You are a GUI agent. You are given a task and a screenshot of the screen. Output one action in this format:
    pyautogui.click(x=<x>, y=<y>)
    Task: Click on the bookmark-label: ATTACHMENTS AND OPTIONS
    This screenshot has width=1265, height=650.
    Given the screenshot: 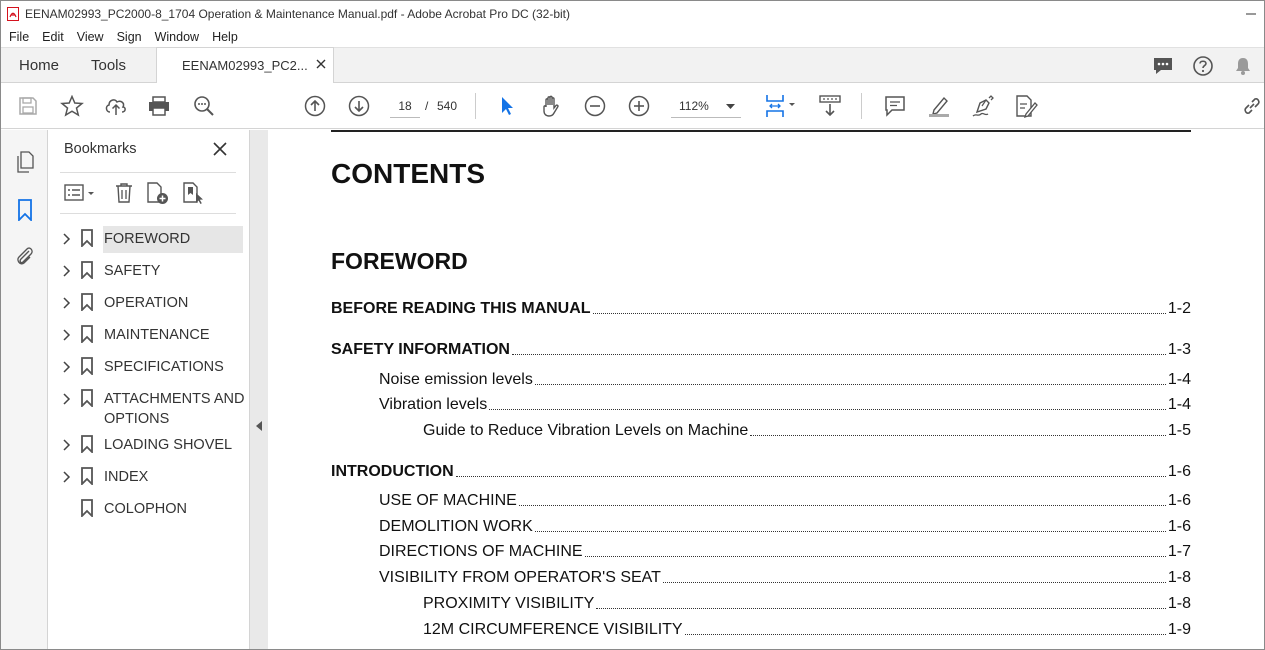 What is the action you would take?
    pyautogui.click(x=174, y=409)
    